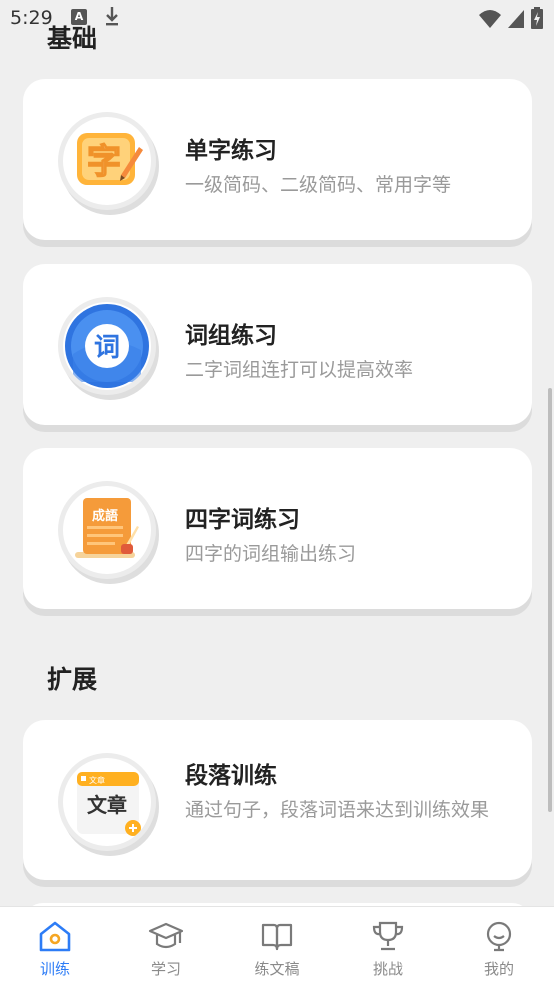  What do you see at coordinates (97, 780) in the screenshot?
I see `article-icon-tag: 文章` at bounding box center [97, 780].